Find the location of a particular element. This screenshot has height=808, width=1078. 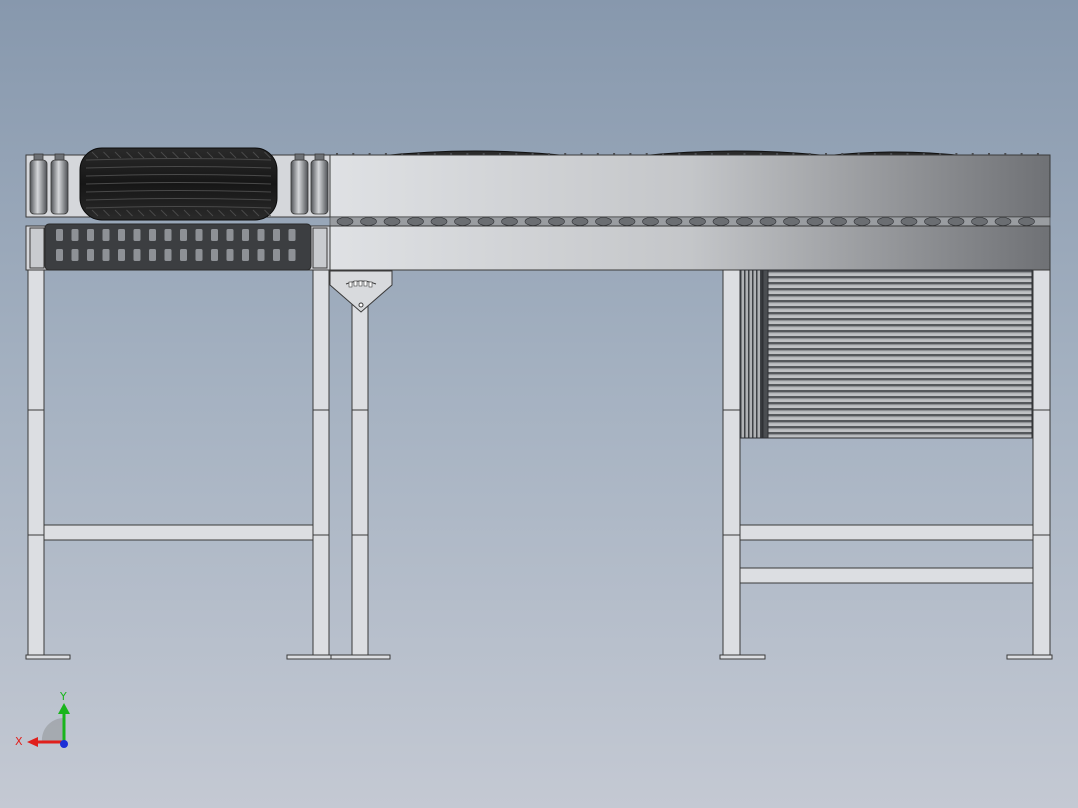

middle-support-leg is located at coordinates (360, 478).